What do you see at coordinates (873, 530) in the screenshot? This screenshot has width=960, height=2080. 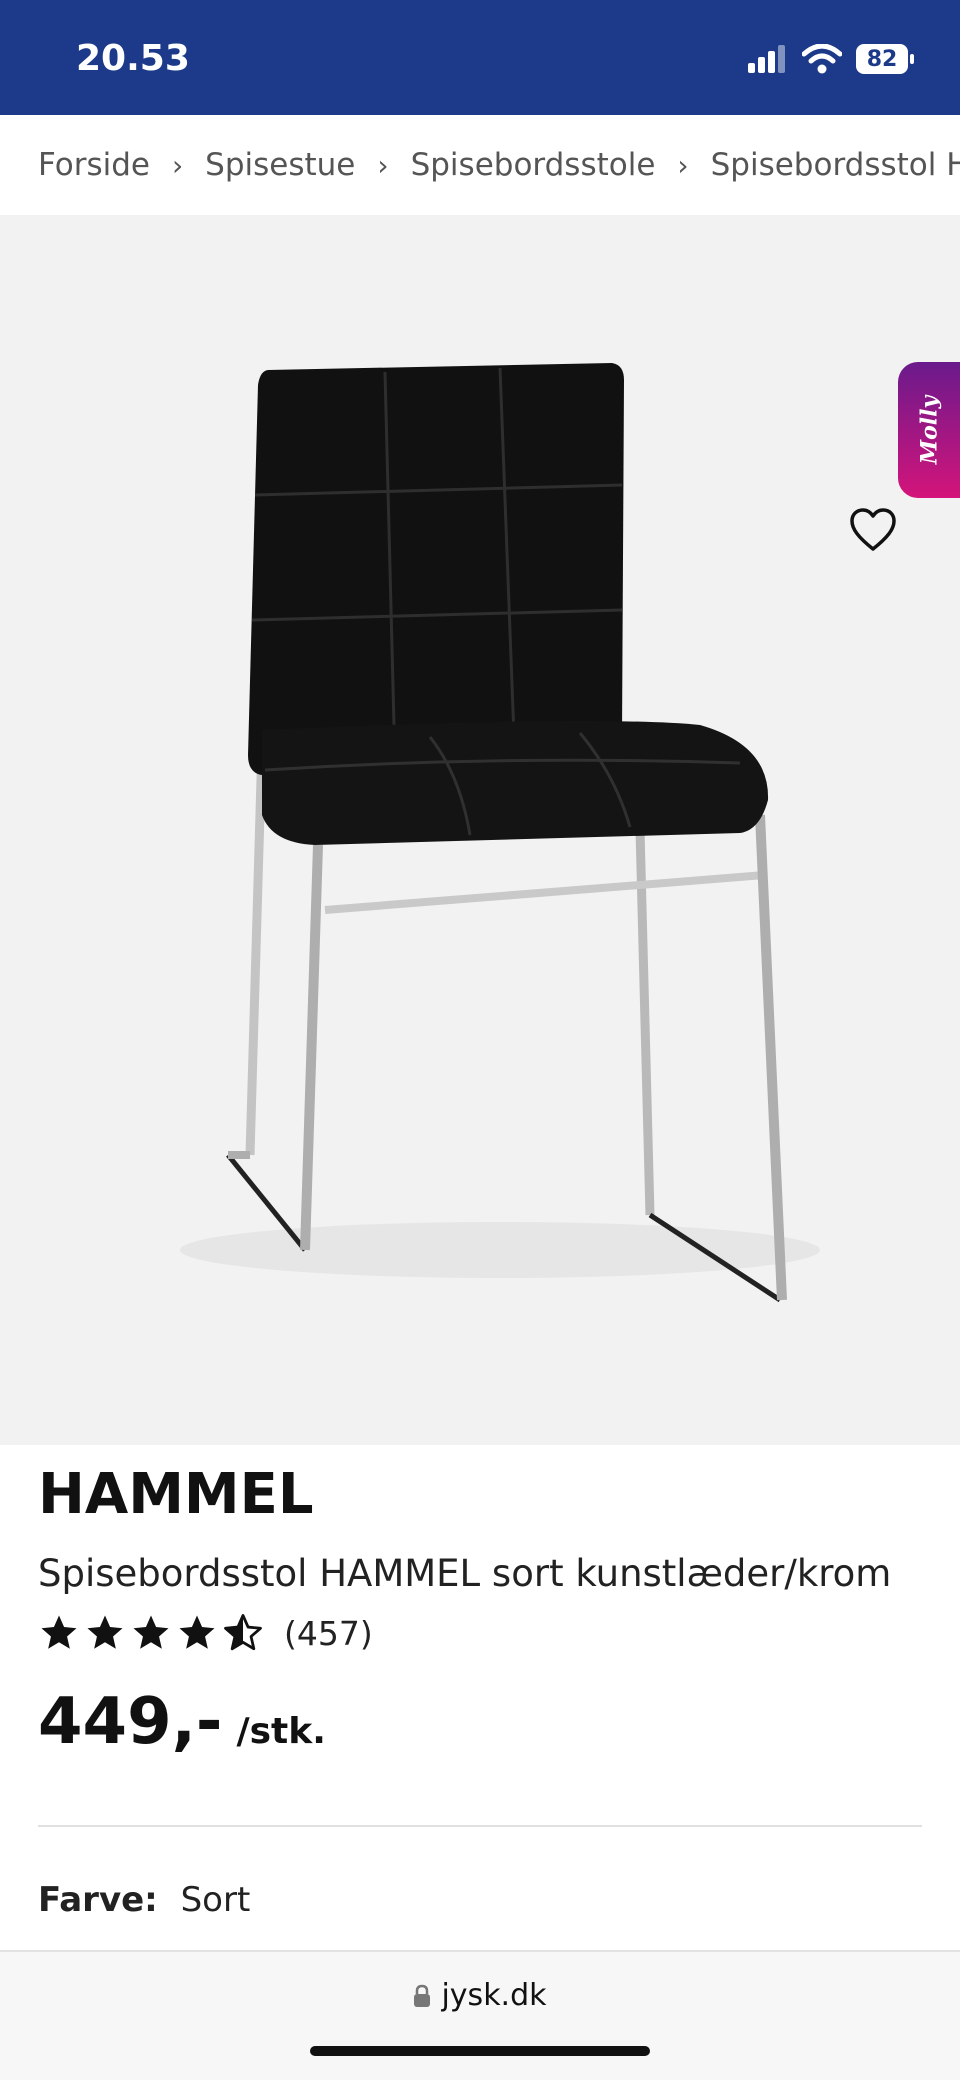 I see `heart-icon` at bounding box center [873, 530].